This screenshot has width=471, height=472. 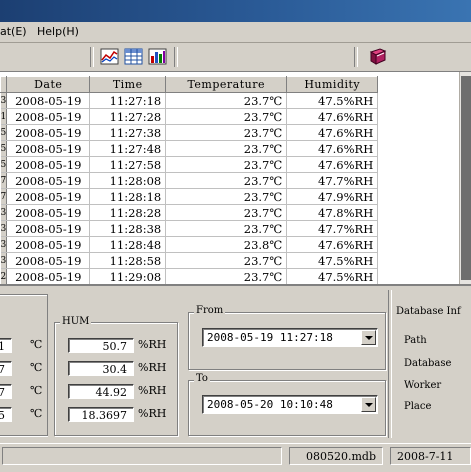 What do you see at coordinates (128, 276) in the screenshot?
I see `time-cell: 11:29:08` at bounding box center [128, 276].